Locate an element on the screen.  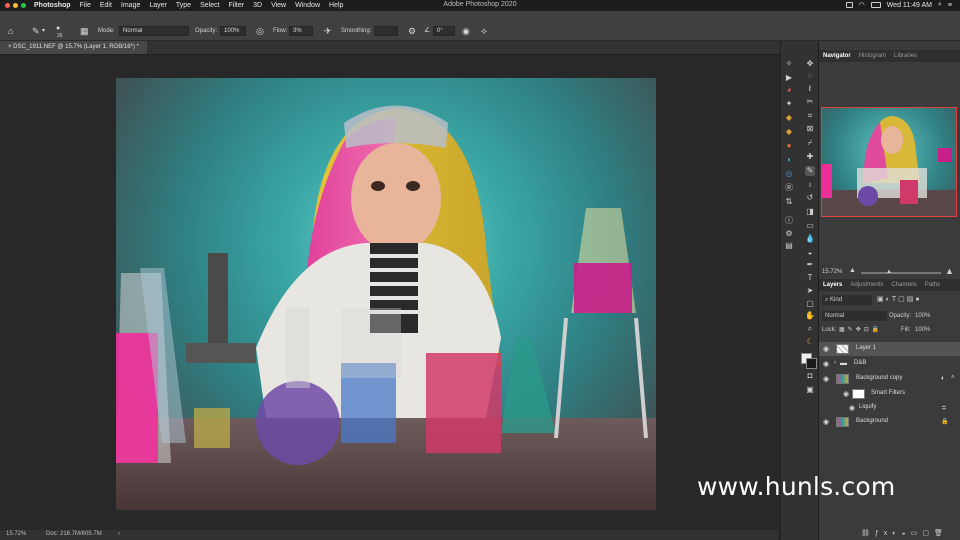
menu-layer: Layer is located at coordinates (158, 5).